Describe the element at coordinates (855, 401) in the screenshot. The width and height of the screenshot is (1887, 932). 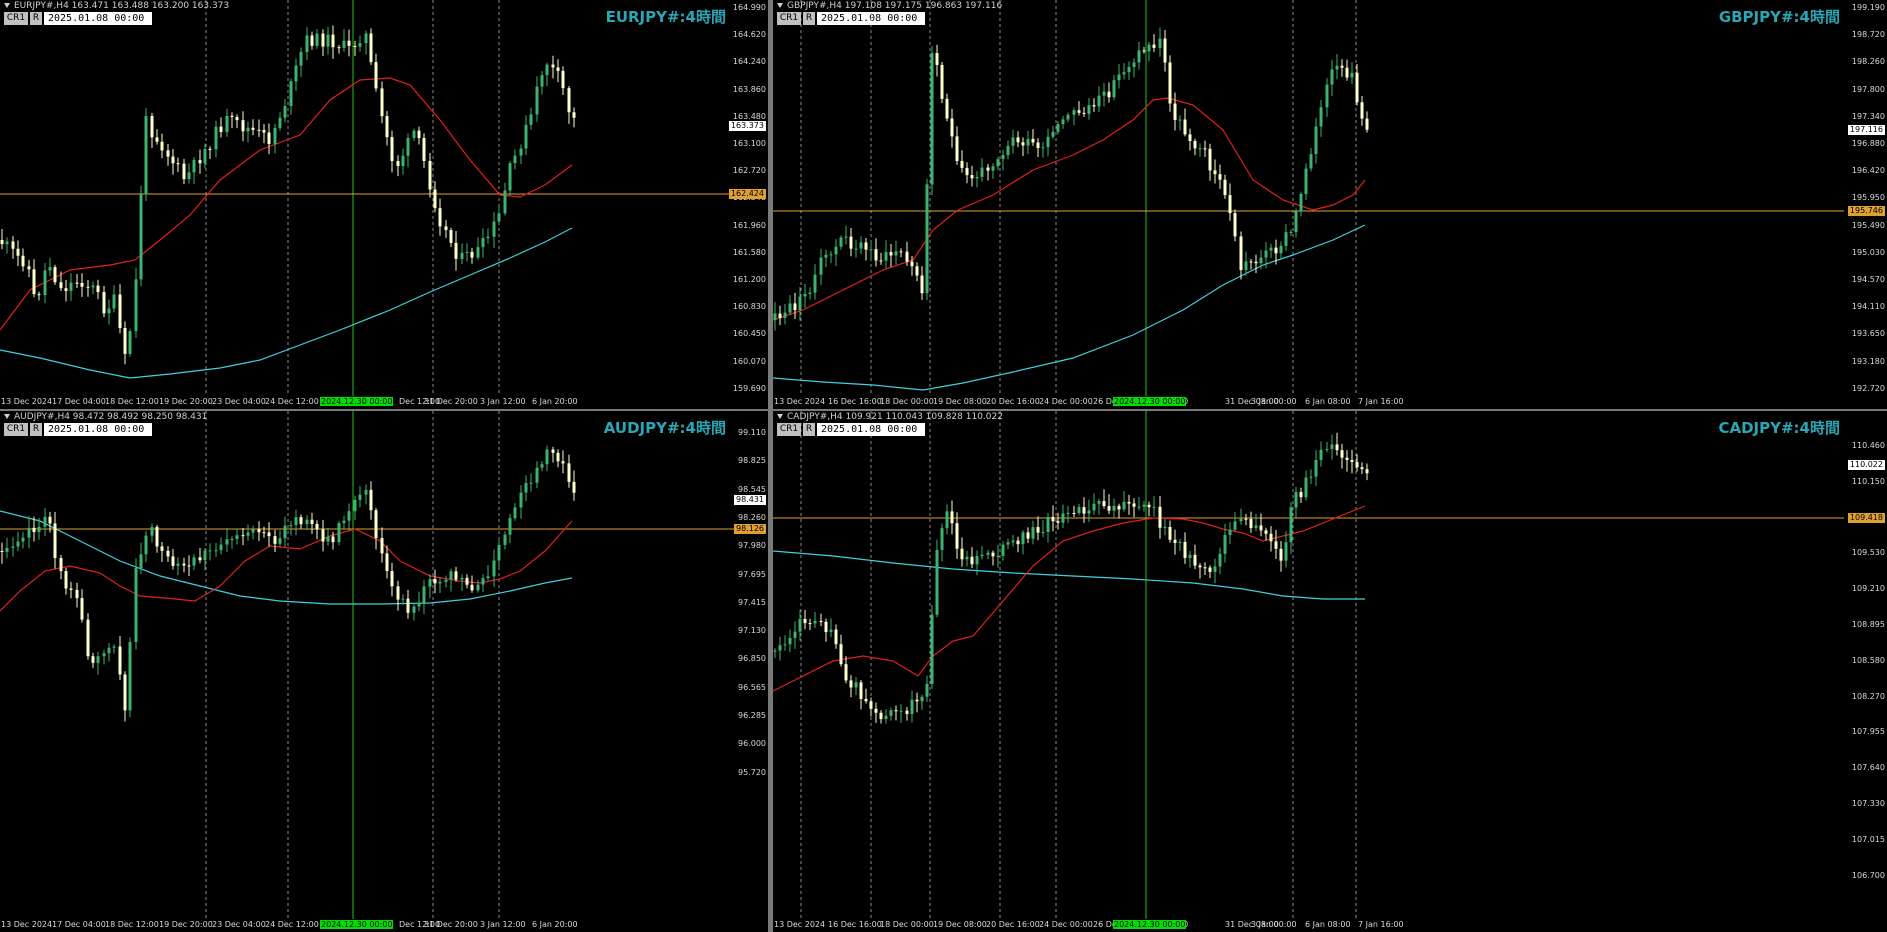
I see `time-tick-label: 16 Dec 16:00` at that location.